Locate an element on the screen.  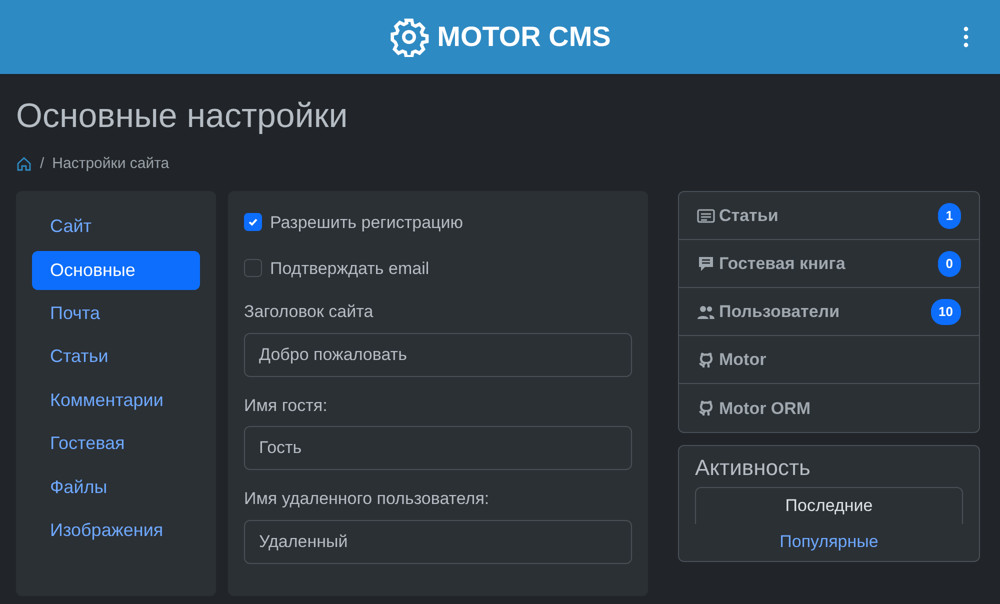
checkbox-label: Подтверждать email is located at coordinates (350, 269).